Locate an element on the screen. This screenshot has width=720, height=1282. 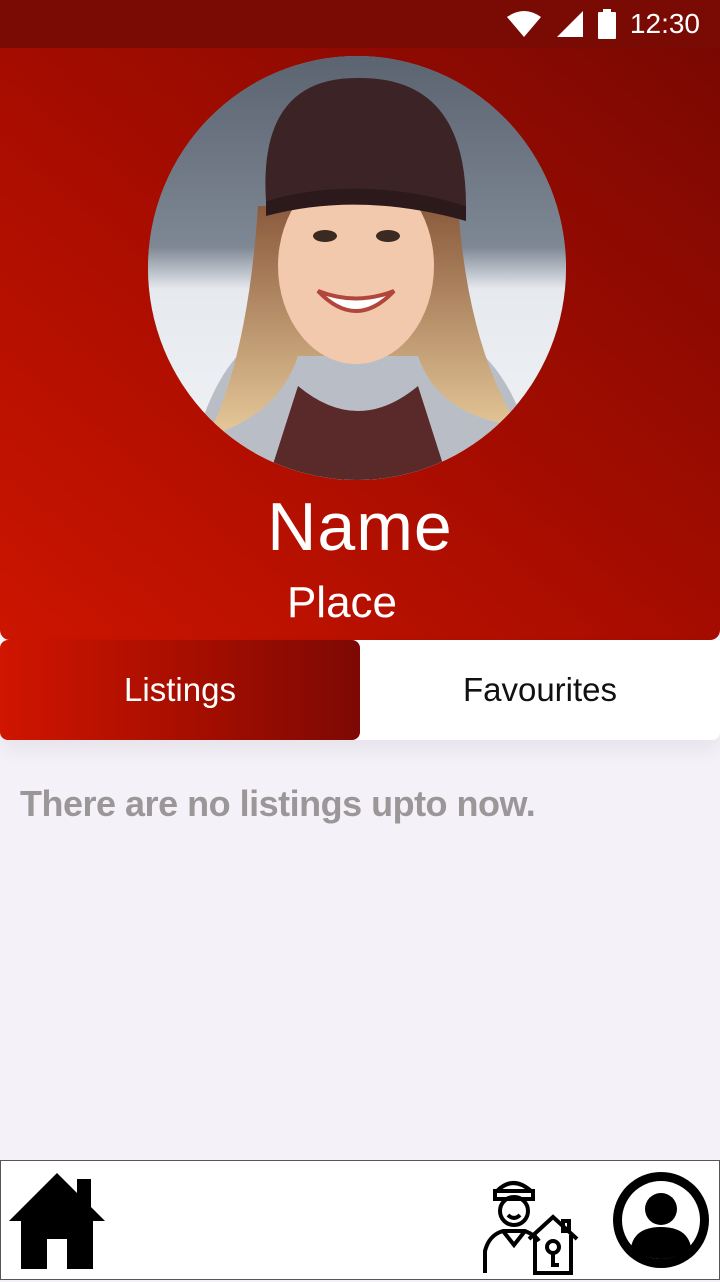
status-icons: 12:30 is located at coordinates (603, 24).